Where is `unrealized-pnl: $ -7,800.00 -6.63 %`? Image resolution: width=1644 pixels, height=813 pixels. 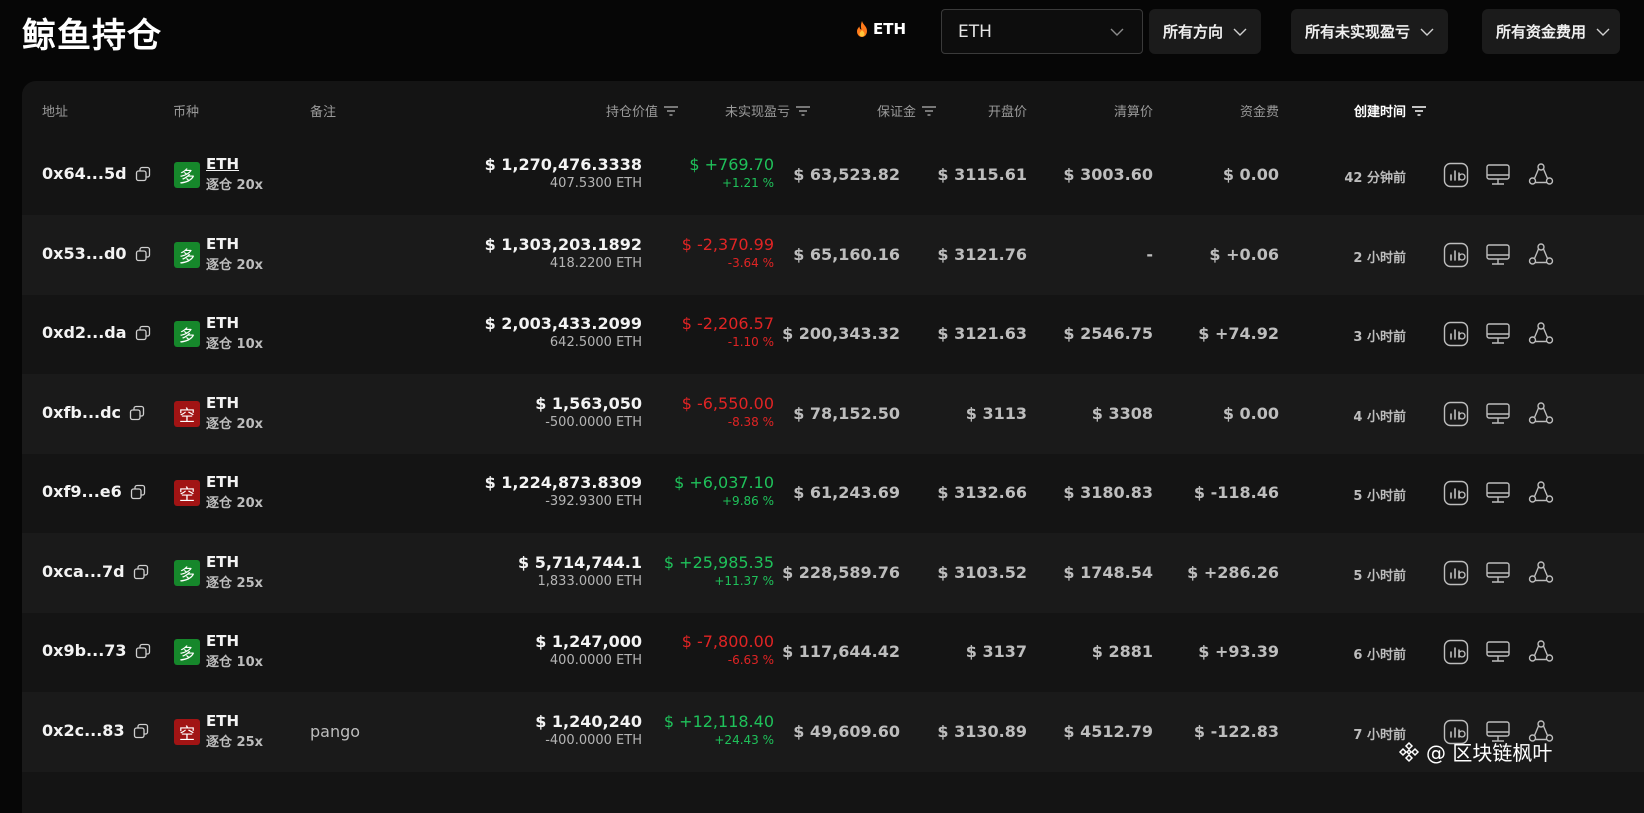
unrealized-pnl: $ -7,800.00 -6.63 % is located at coordinates (728, 649).